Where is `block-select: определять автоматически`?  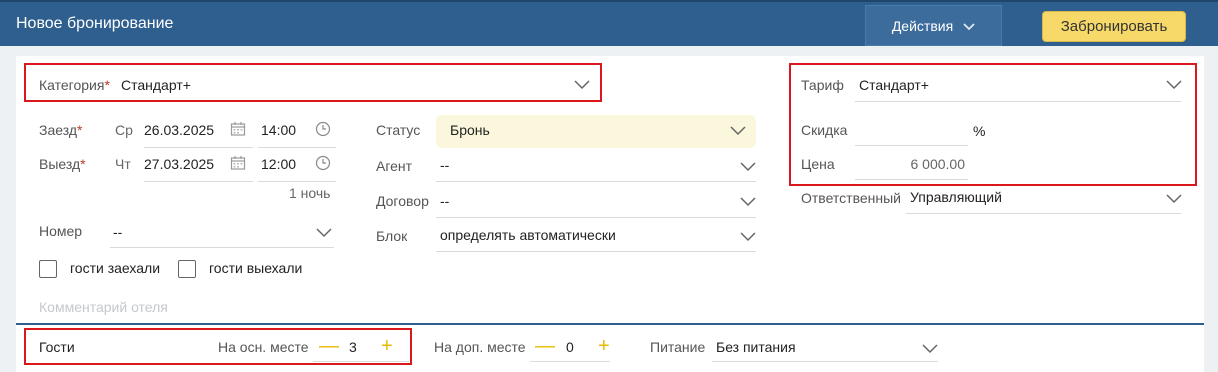 block-select: определять автоматически is located at coordinates (596, 236).